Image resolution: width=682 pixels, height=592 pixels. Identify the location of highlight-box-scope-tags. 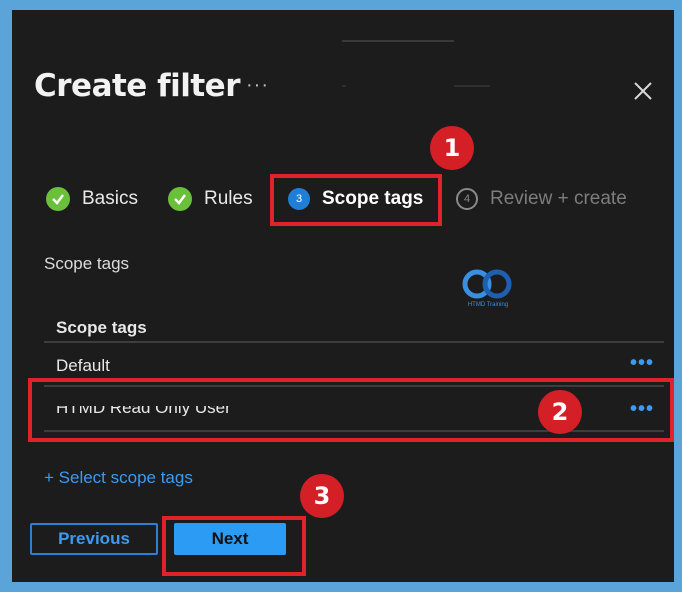
(356, 200).